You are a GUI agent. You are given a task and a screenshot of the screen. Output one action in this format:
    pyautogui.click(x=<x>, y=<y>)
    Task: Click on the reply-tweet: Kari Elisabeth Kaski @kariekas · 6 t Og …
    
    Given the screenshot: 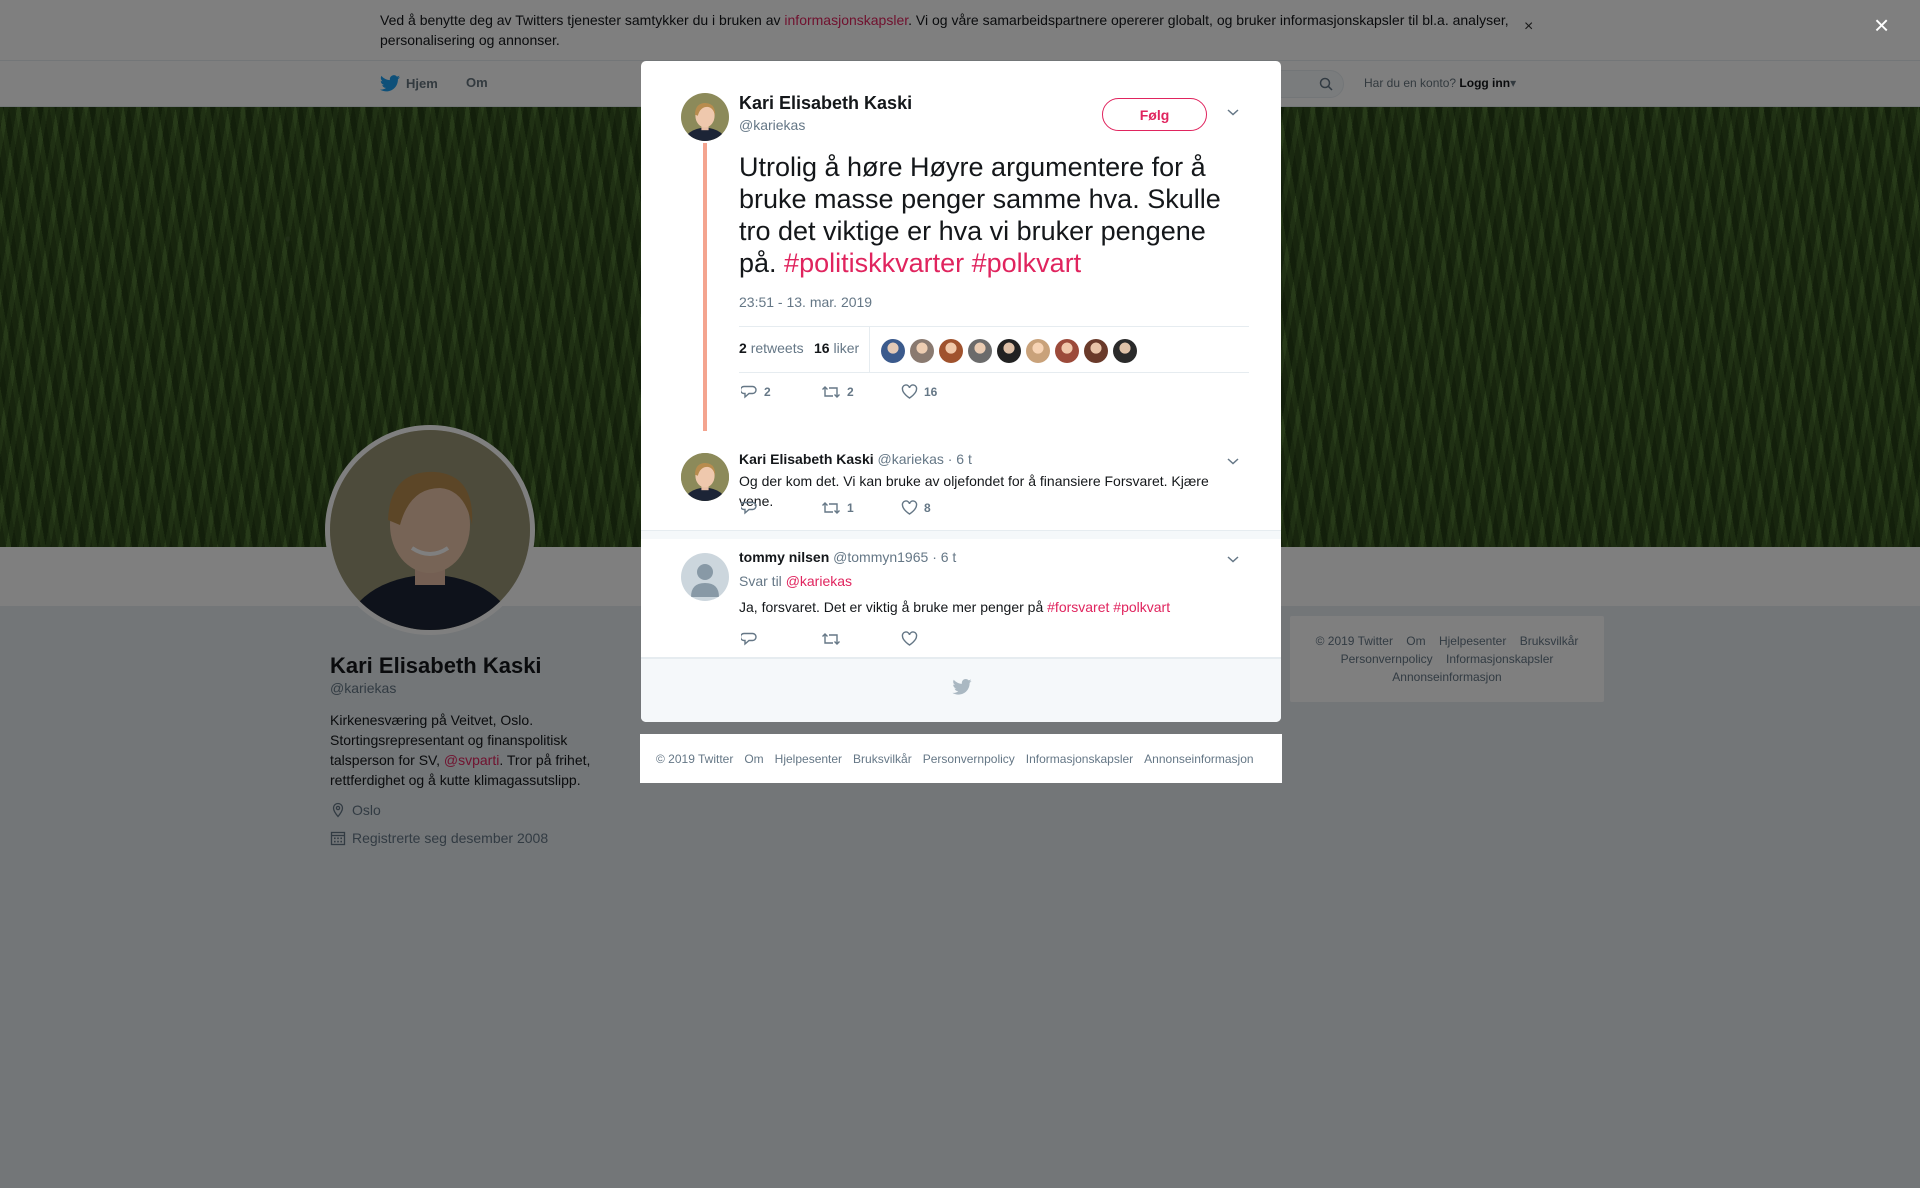 What is the action you would take?
    pyautogui.click(x=961, y=481)
    